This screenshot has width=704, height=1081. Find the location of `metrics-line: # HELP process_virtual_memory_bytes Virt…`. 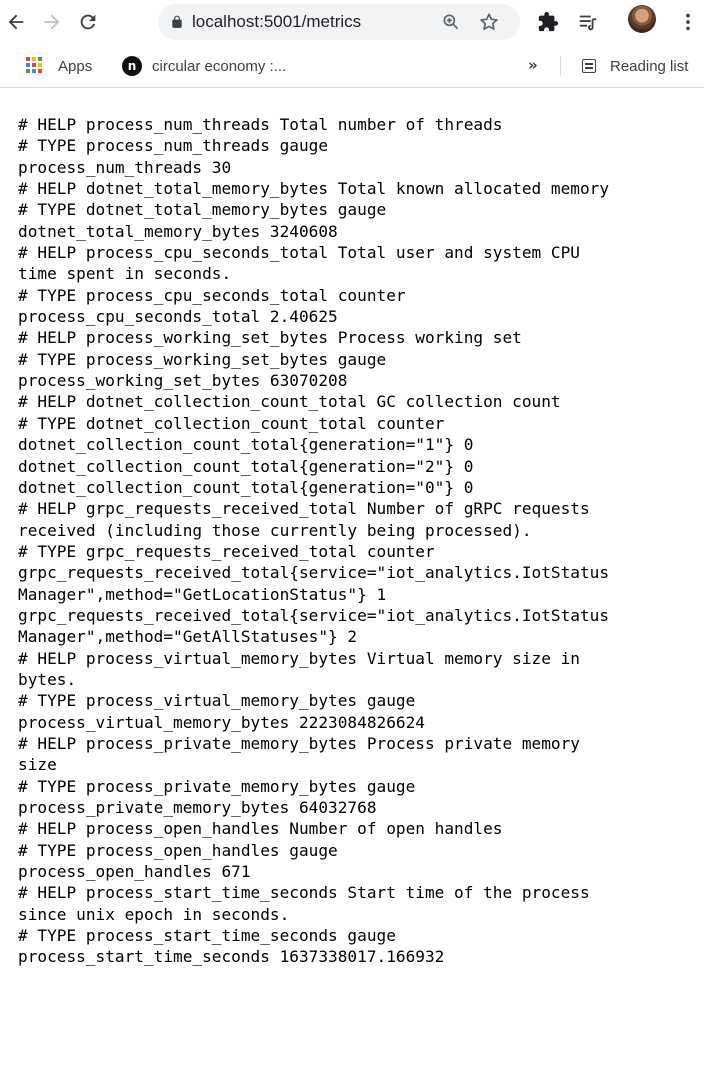

metrics-line: # HELP process_virtual_memory_bytes Virt… is located at coordinates (299, 658).